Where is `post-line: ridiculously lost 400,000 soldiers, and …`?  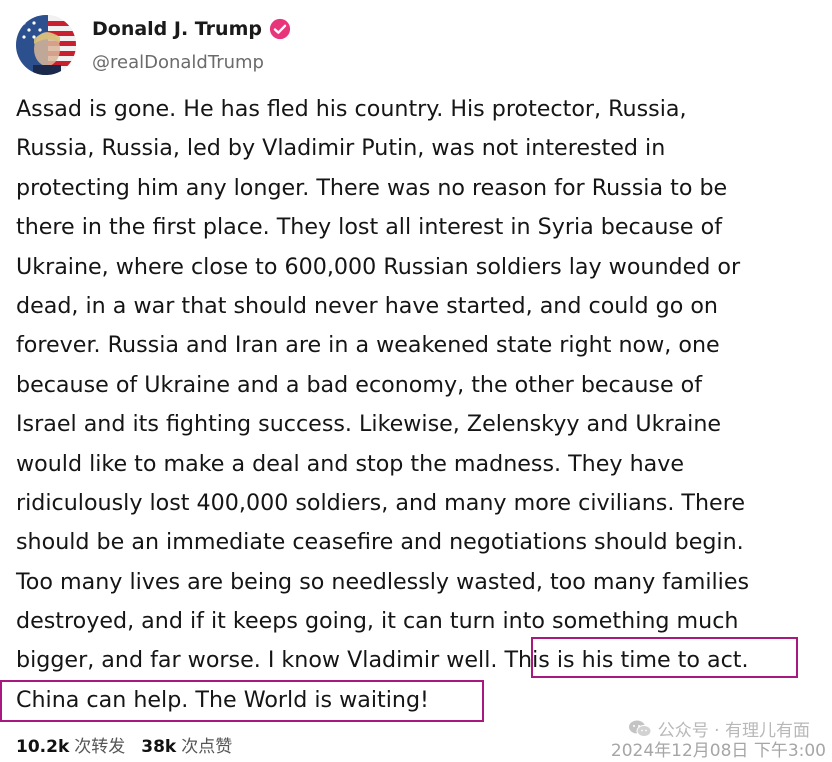
post-line: ridiculously lost 400,000 soldiers, and … is located at coordinates (380, 502).